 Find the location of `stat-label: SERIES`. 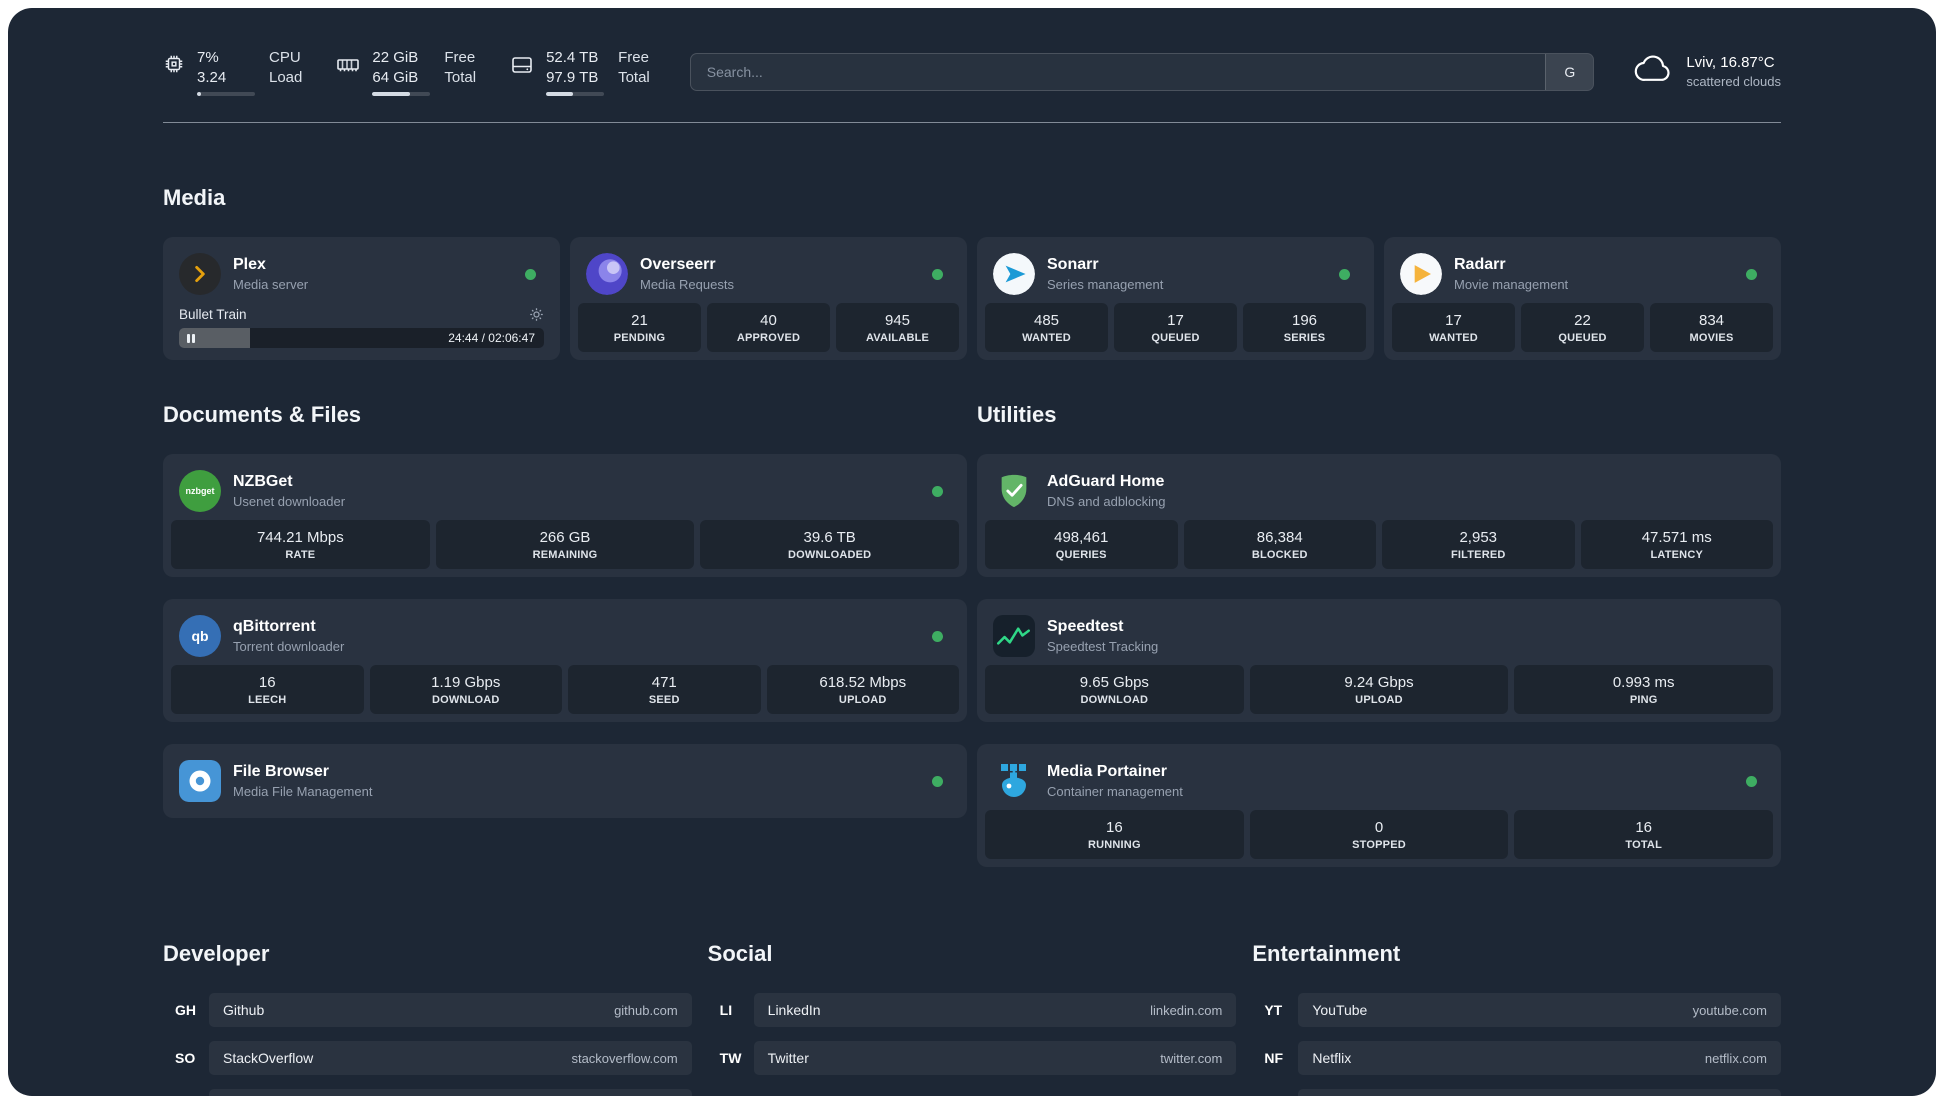

stat-label: SERIES is located at coordinates (1304, 338).